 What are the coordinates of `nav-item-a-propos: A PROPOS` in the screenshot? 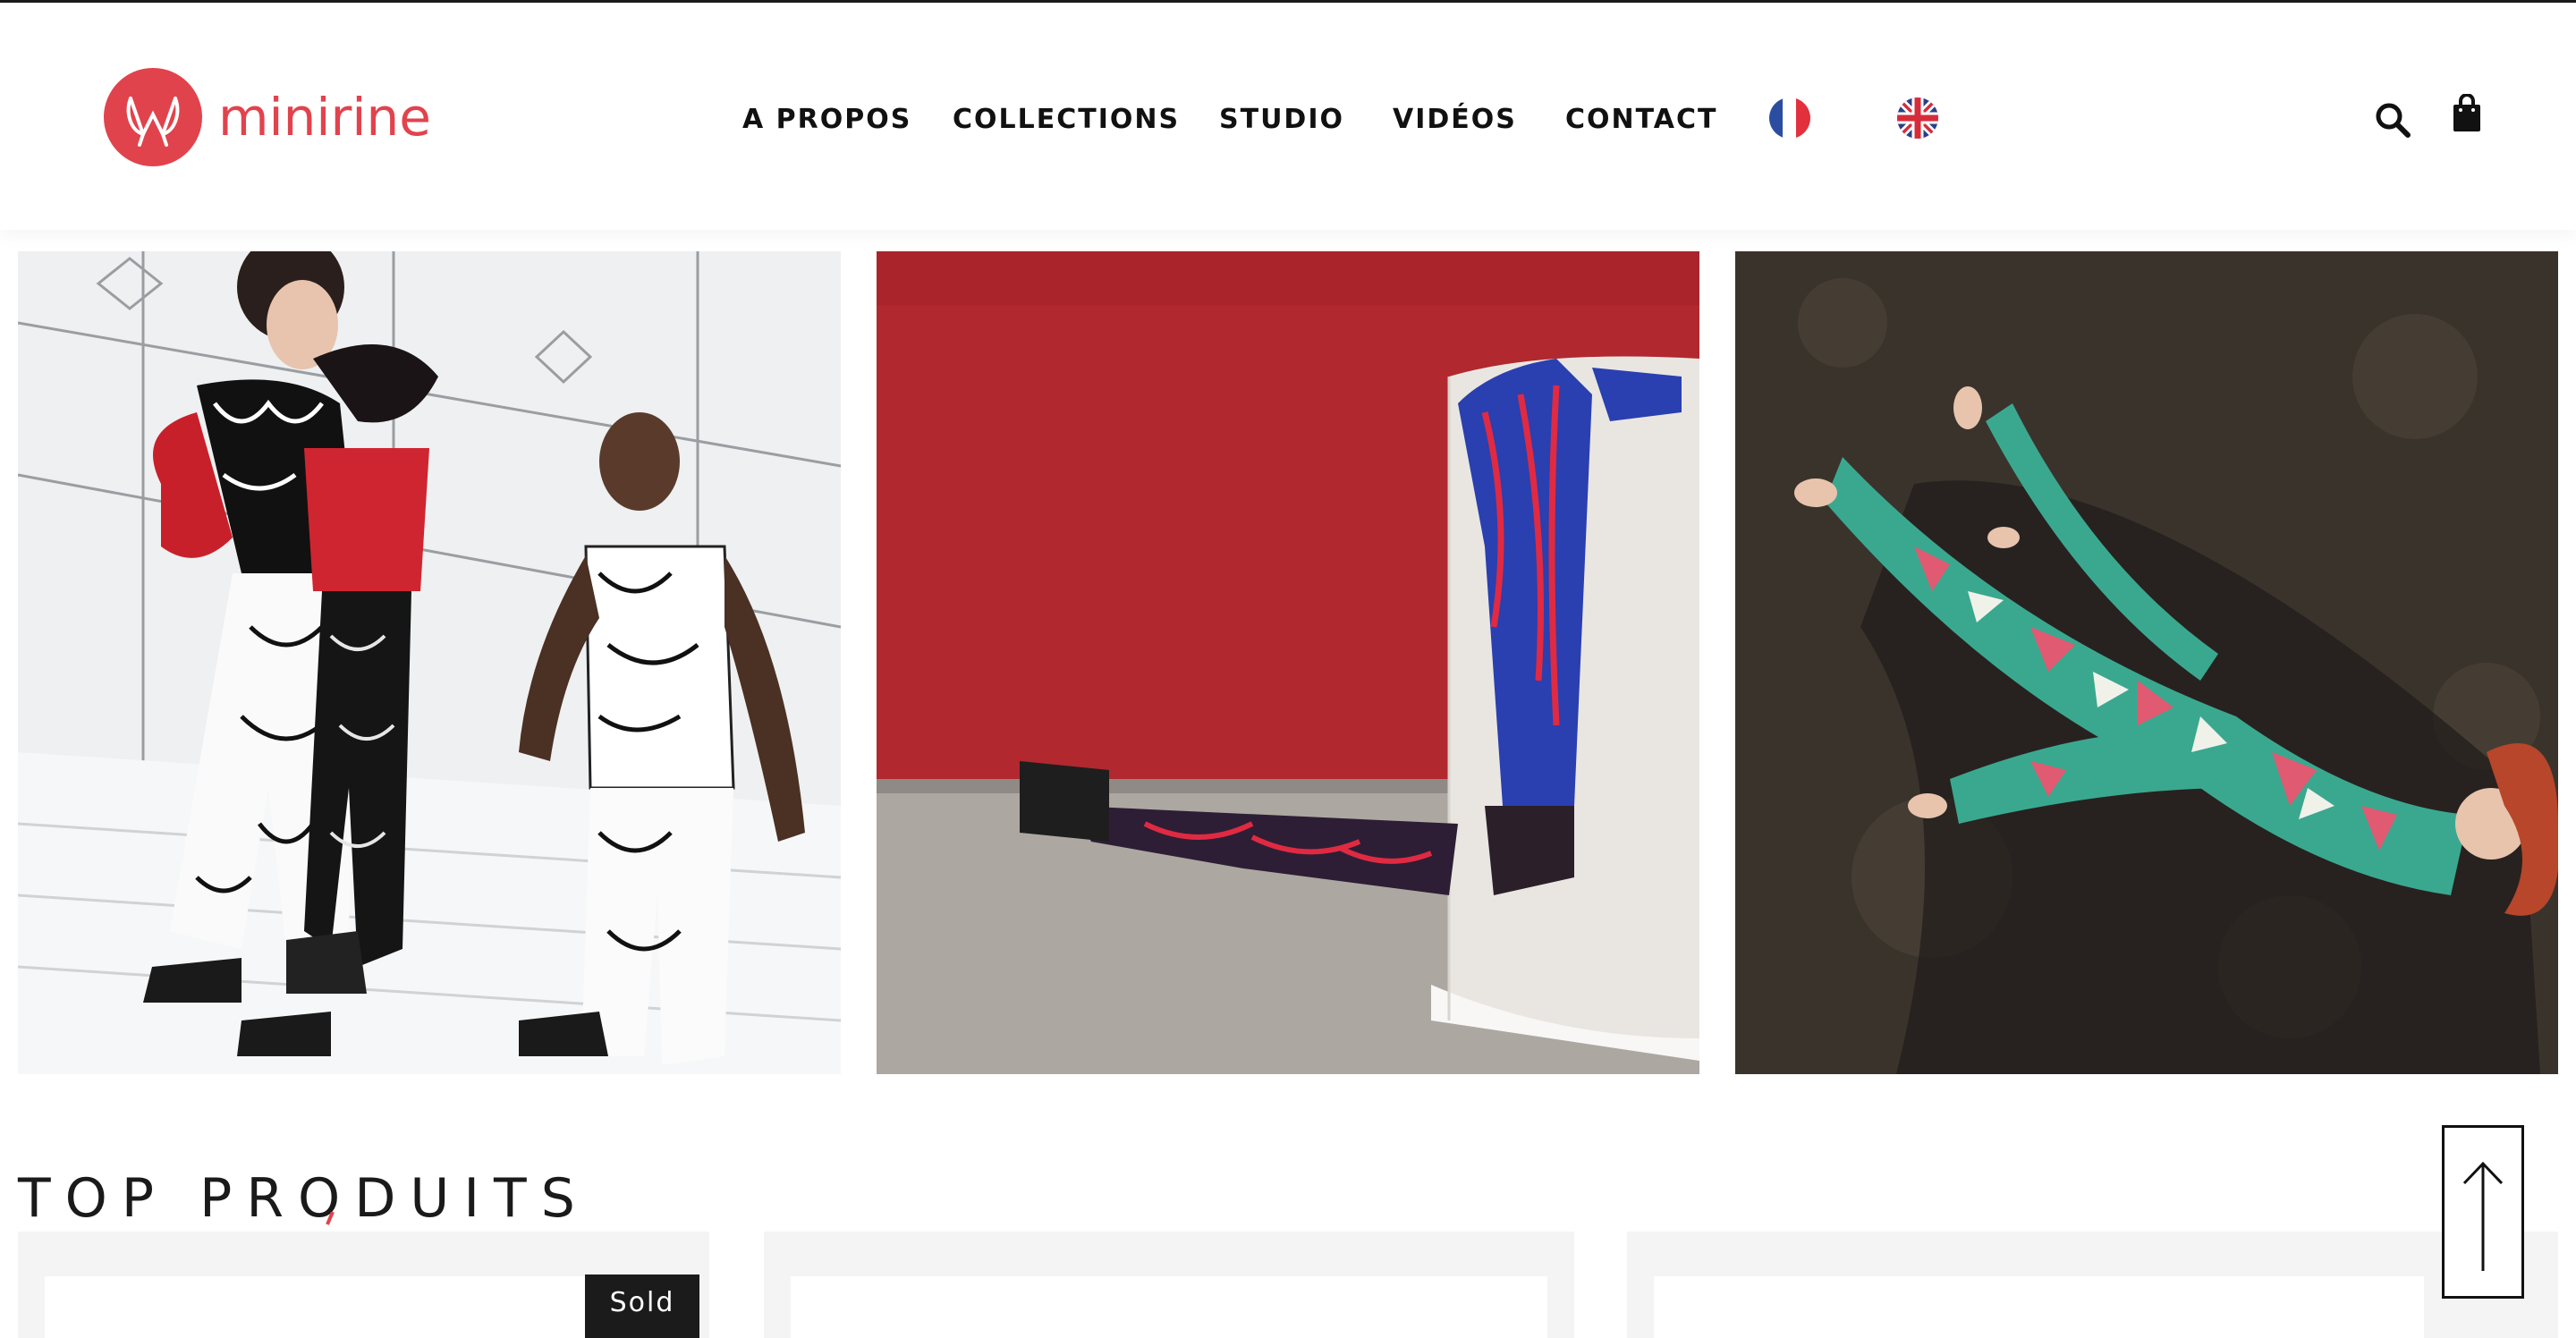 It's located at (826, 119).